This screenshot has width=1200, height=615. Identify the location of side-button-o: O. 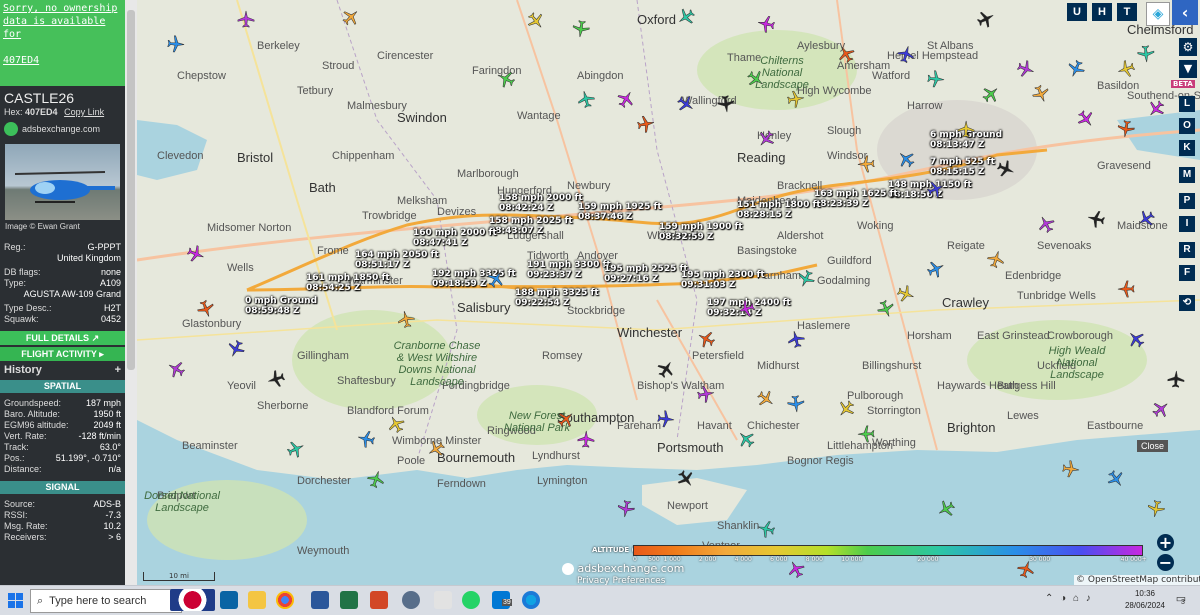
(1187, 126).